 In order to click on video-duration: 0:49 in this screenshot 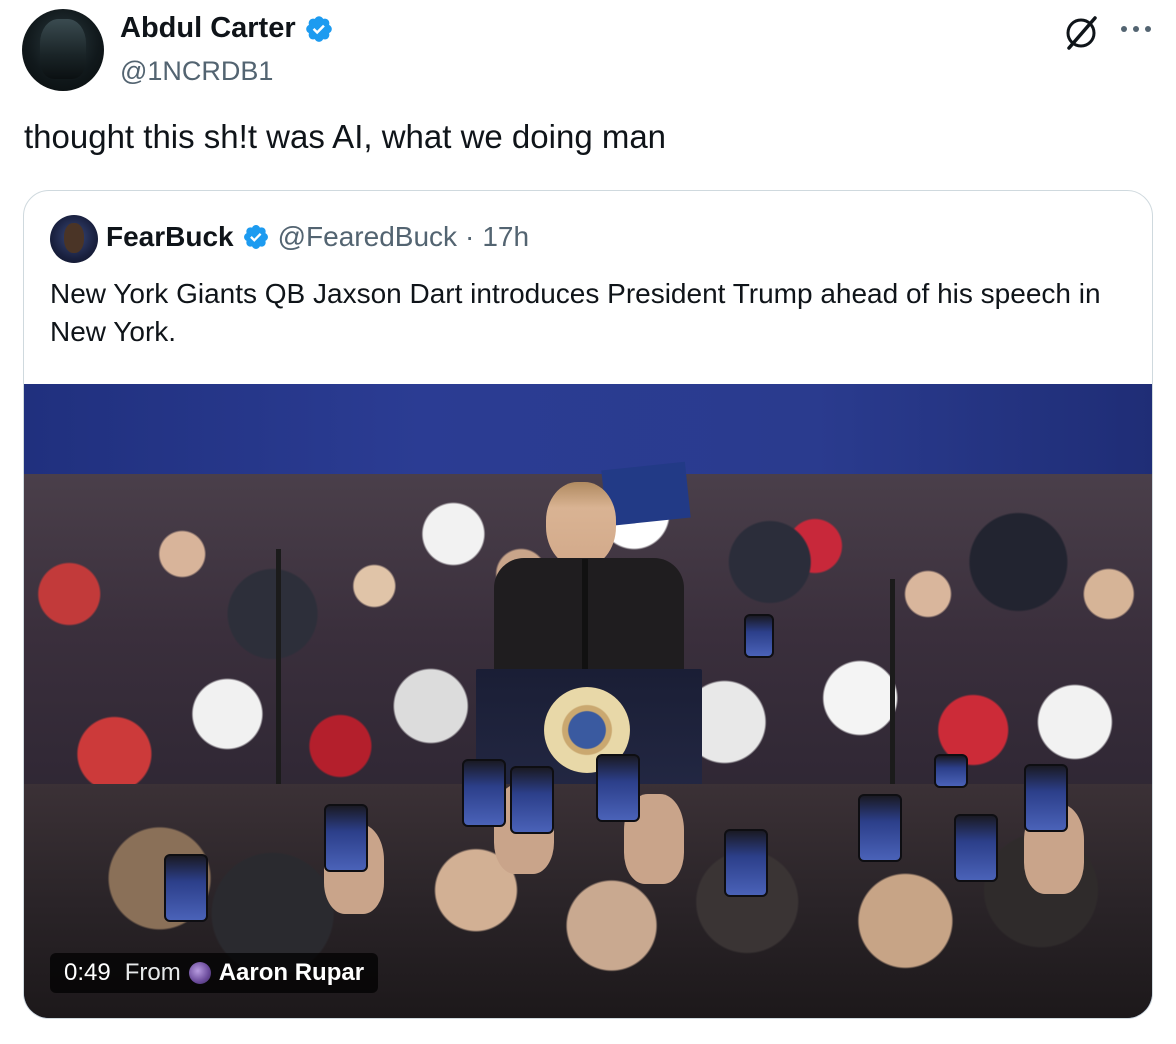, I will do `click(87, 972)`.